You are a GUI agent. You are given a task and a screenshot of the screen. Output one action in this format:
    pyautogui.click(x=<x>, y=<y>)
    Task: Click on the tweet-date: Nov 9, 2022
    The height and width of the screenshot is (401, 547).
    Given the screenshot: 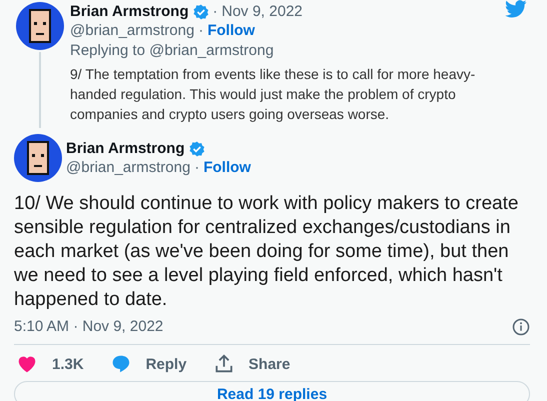 What is the action you would take?
    pyautogui.click(x=262, y=11)
    